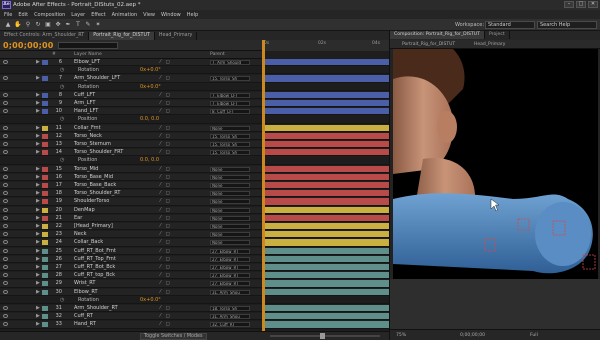  What do you see at coordinates (194, 169) in the screenshot?
I see `layer-row: ▶ 15 Torso_Mid ⁄ ◻ None` at bounding box center [194, 169].